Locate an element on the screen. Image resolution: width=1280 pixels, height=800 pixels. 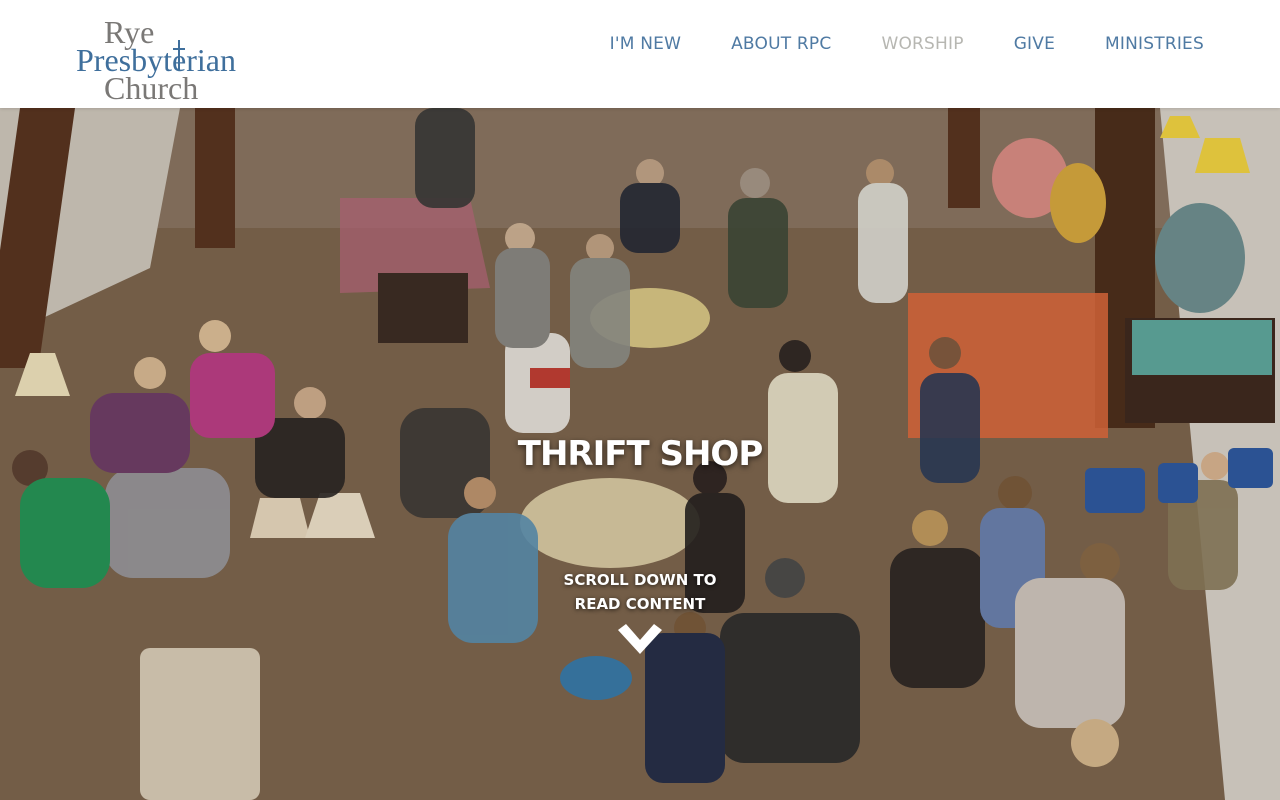
nav-link-ministries: MINISTRIES is located at coordinates (1154, 44).